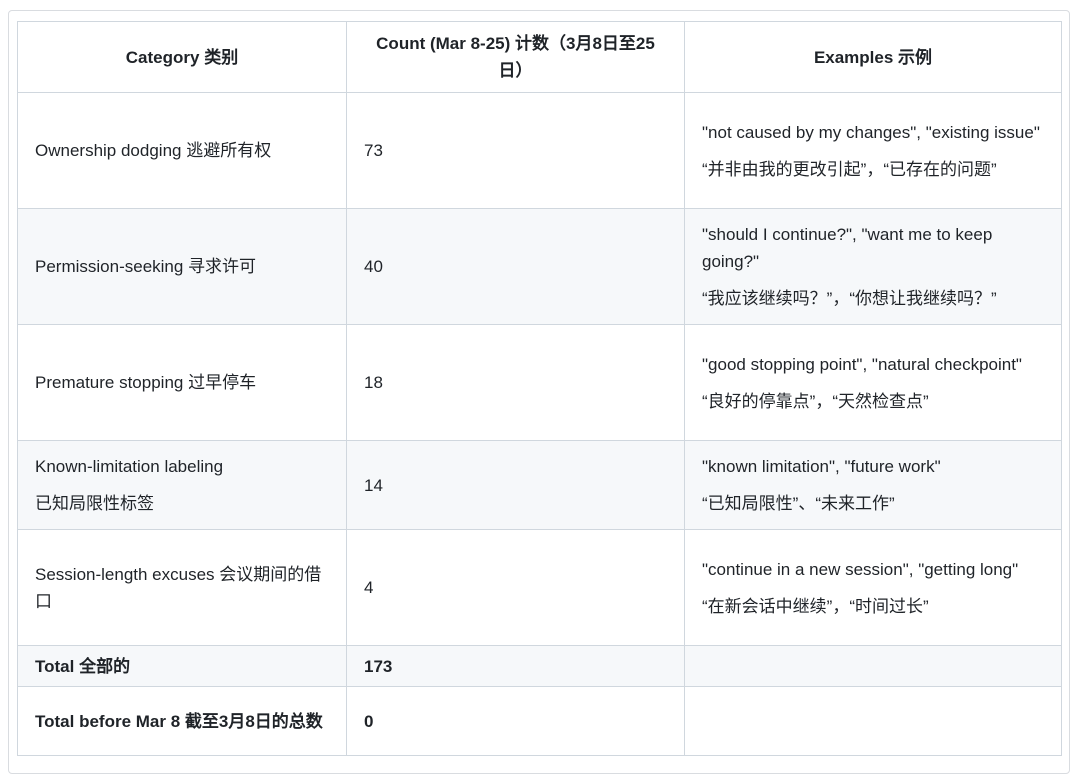 The height and width of the screenshot is (783, 1080). What do you see at coordinates (94, 503) in the screenshot?
I see `category-chinese: 已知局限性标签` at bounding box center [94, 503].